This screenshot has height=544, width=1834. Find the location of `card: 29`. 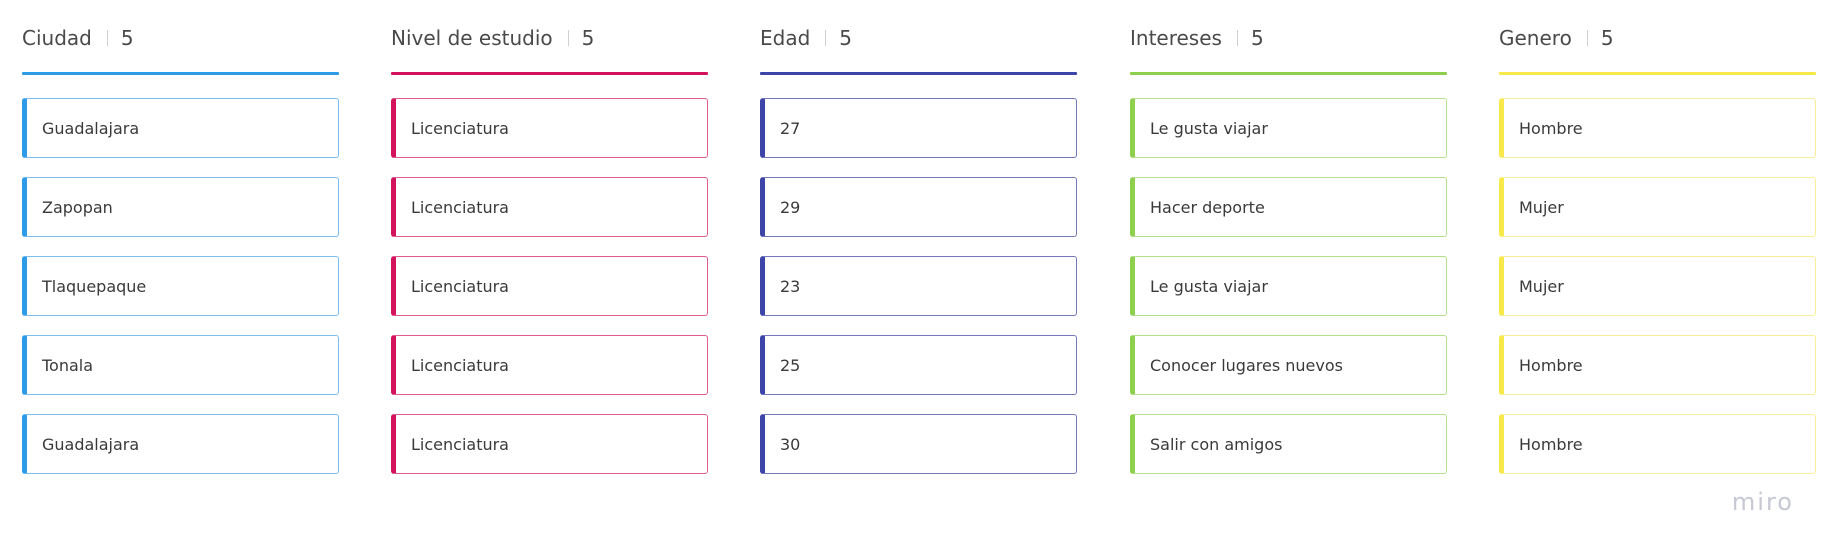

card: 29 is located at coordinates (918, 207).